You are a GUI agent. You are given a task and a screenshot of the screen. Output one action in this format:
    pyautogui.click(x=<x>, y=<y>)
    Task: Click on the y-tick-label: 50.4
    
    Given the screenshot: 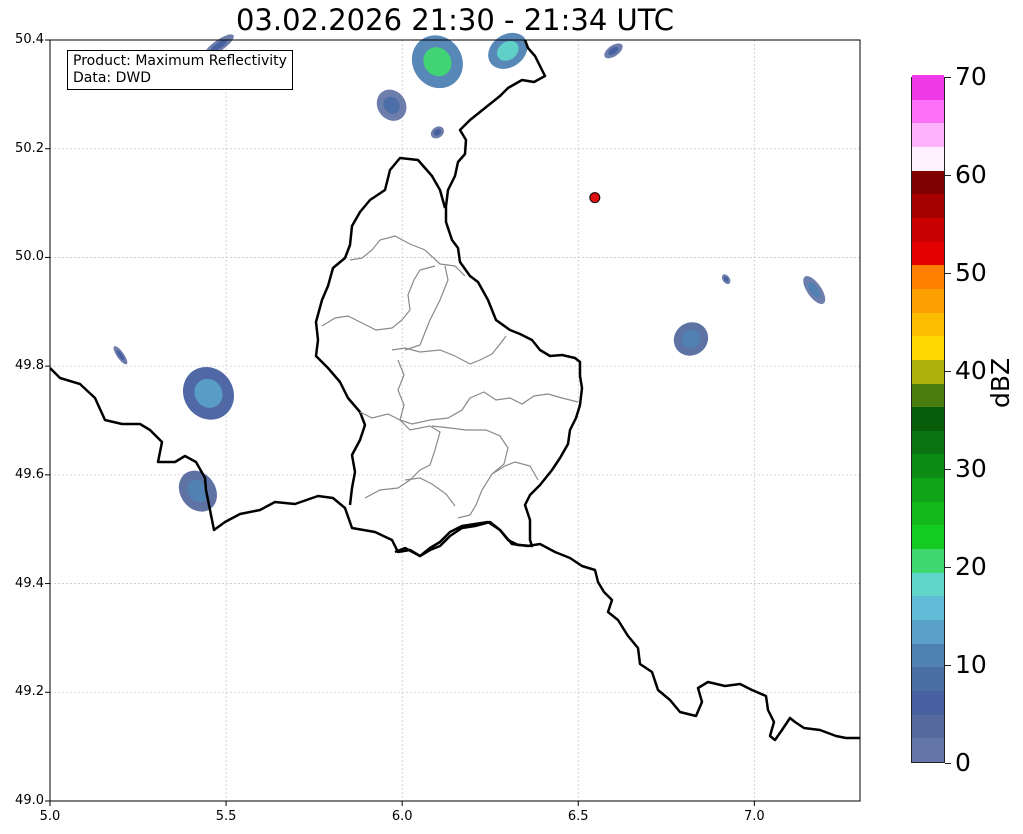 What is the action you would take?
    pyautogui.click(x=29, y=39)
    